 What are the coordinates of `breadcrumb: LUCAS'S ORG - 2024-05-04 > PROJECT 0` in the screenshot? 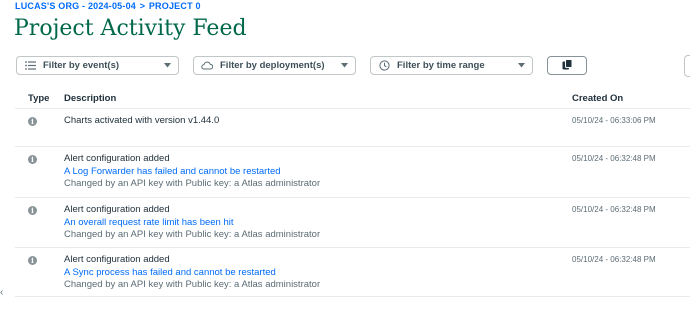 It's located at (108, 6).